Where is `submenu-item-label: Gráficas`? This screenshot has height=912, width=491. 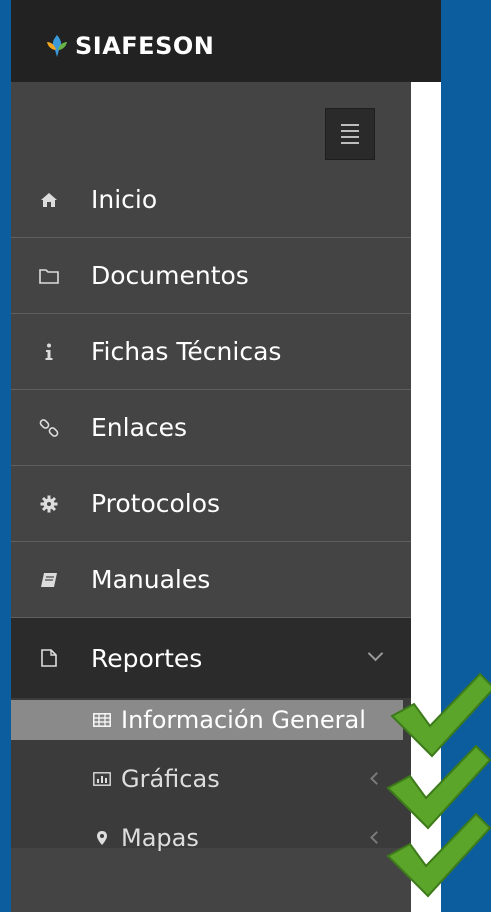 submenu-item-label: Gráficas is located at coordinates (170, 779).